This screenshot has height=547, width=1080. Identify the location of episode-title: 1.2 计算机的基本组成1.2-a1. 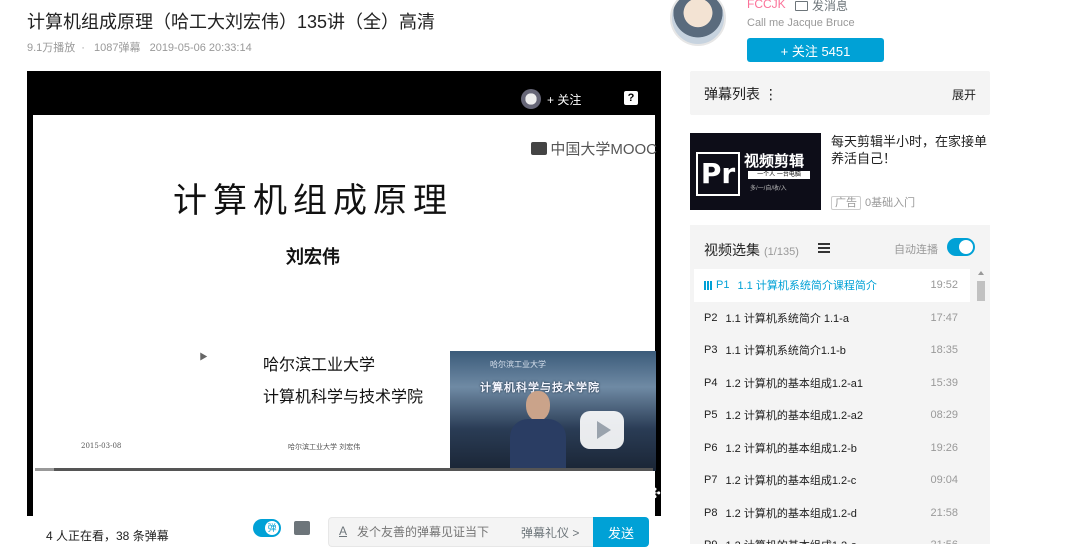
(794, 383).